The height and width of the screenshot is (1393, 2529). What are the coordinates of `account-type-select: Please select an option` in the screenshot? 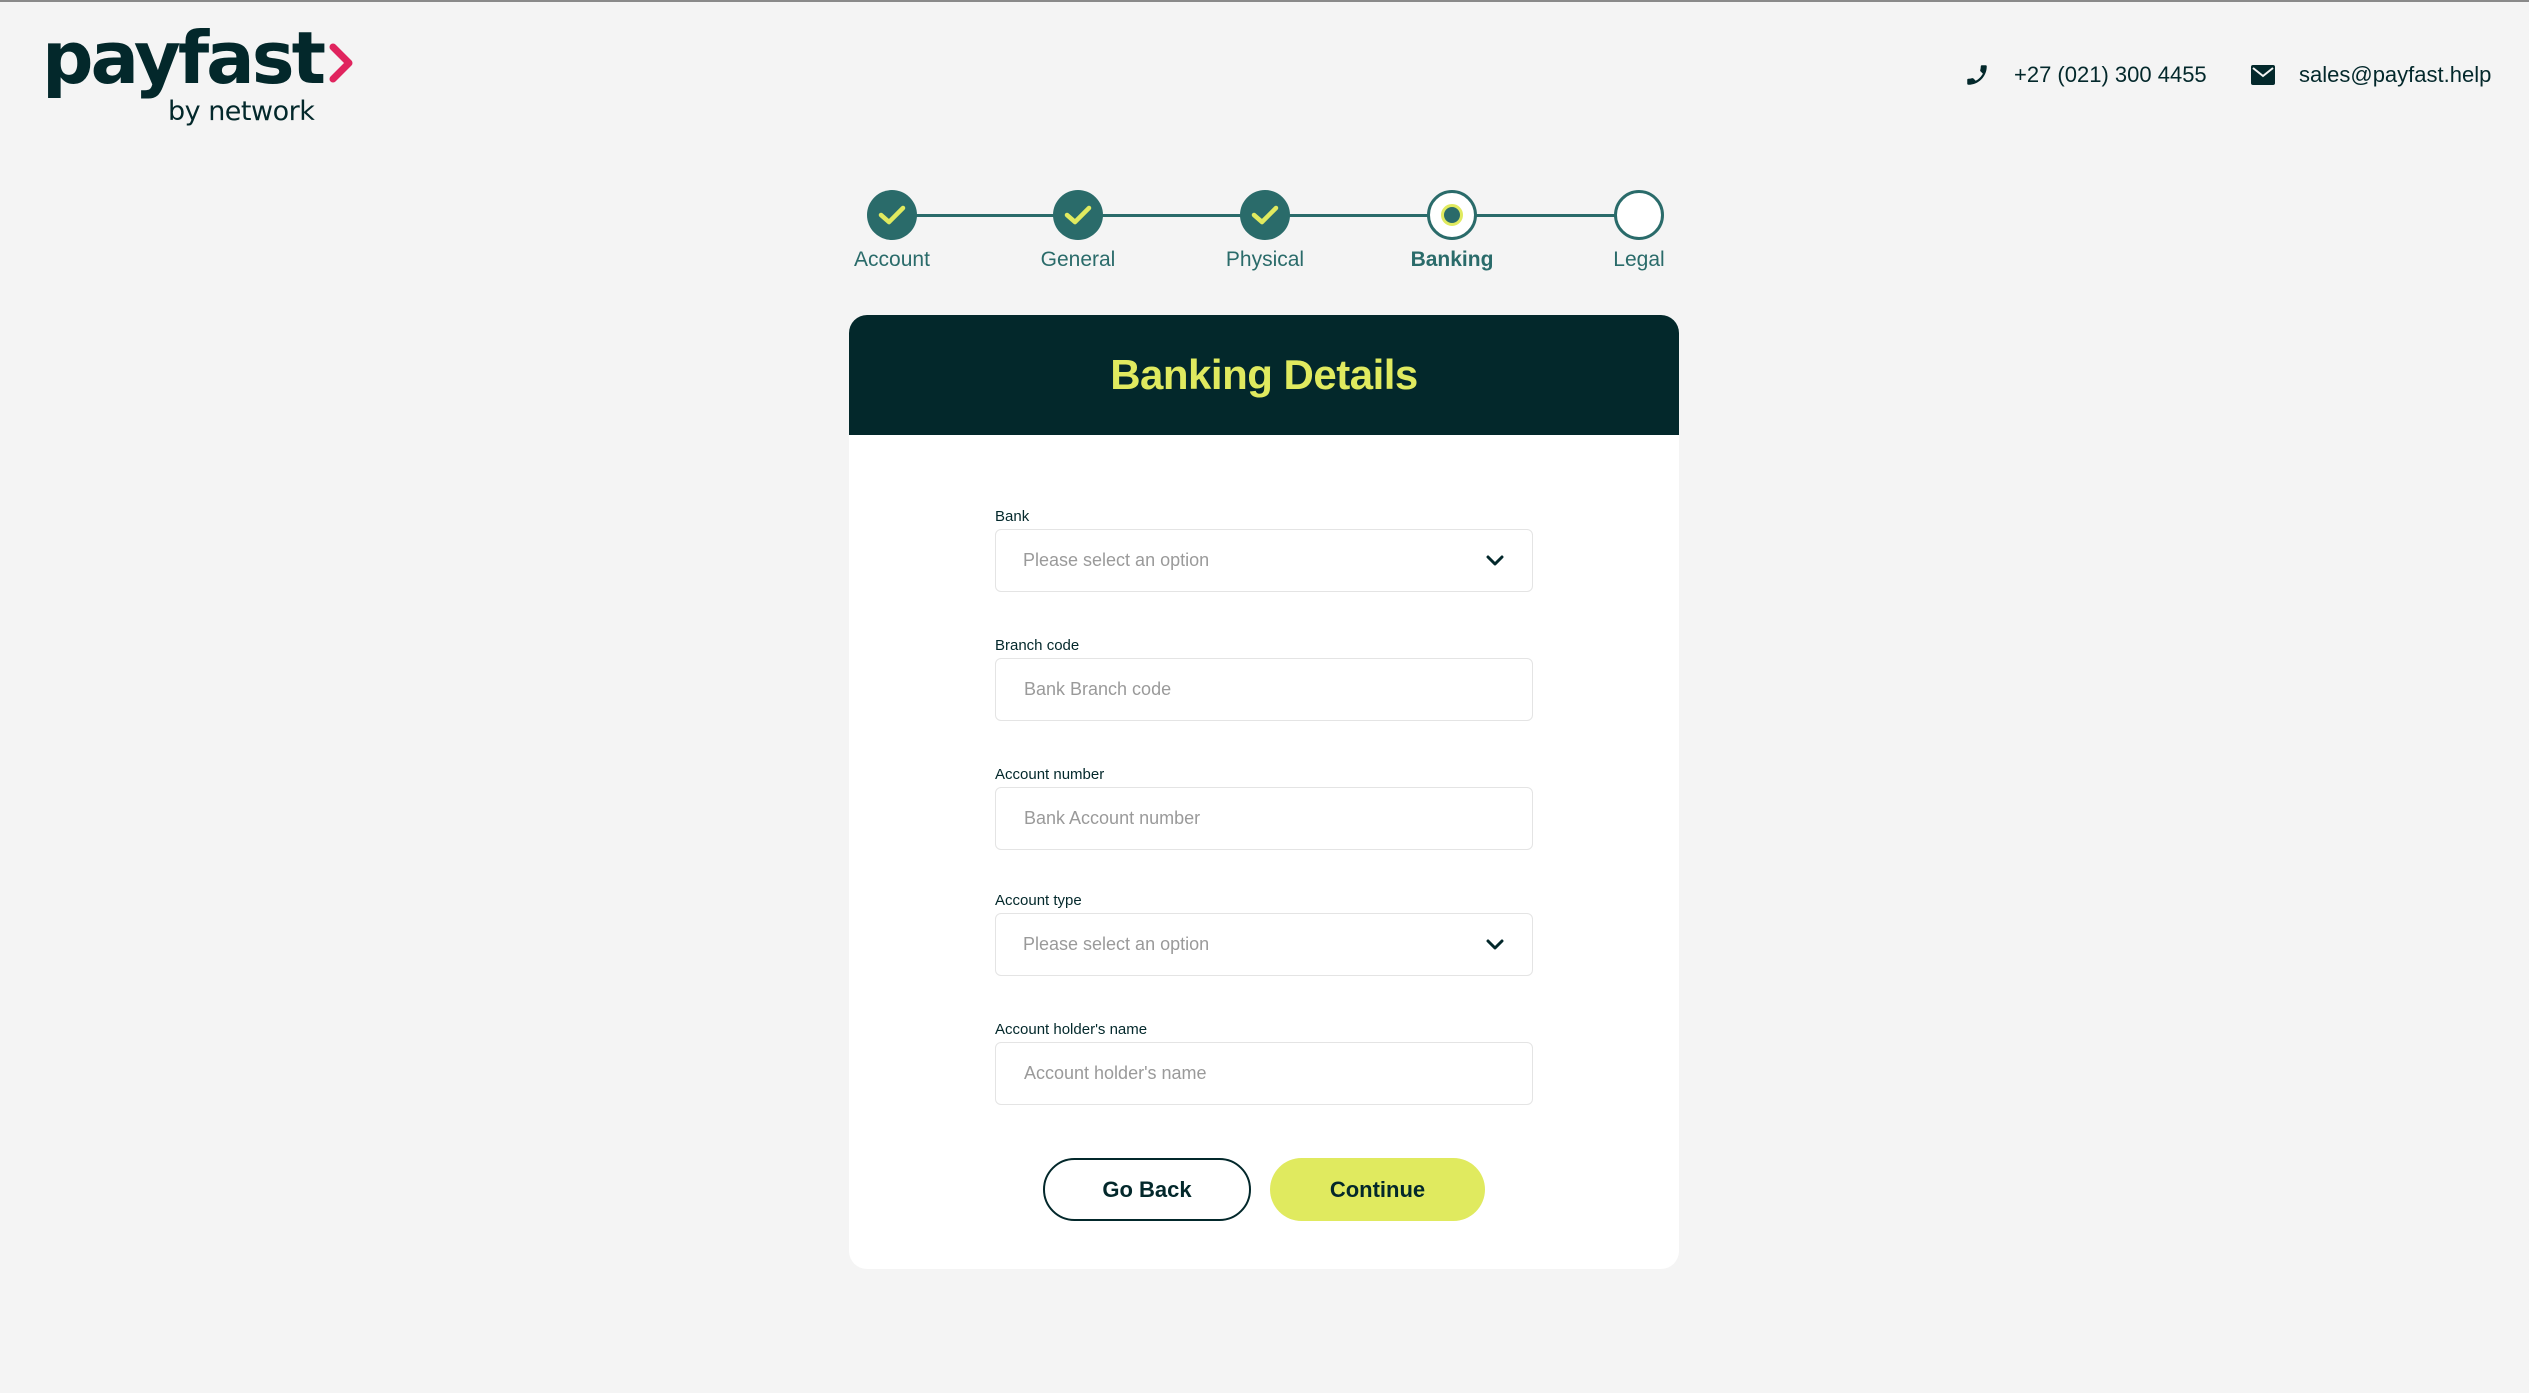 It's located at (1264, 944).